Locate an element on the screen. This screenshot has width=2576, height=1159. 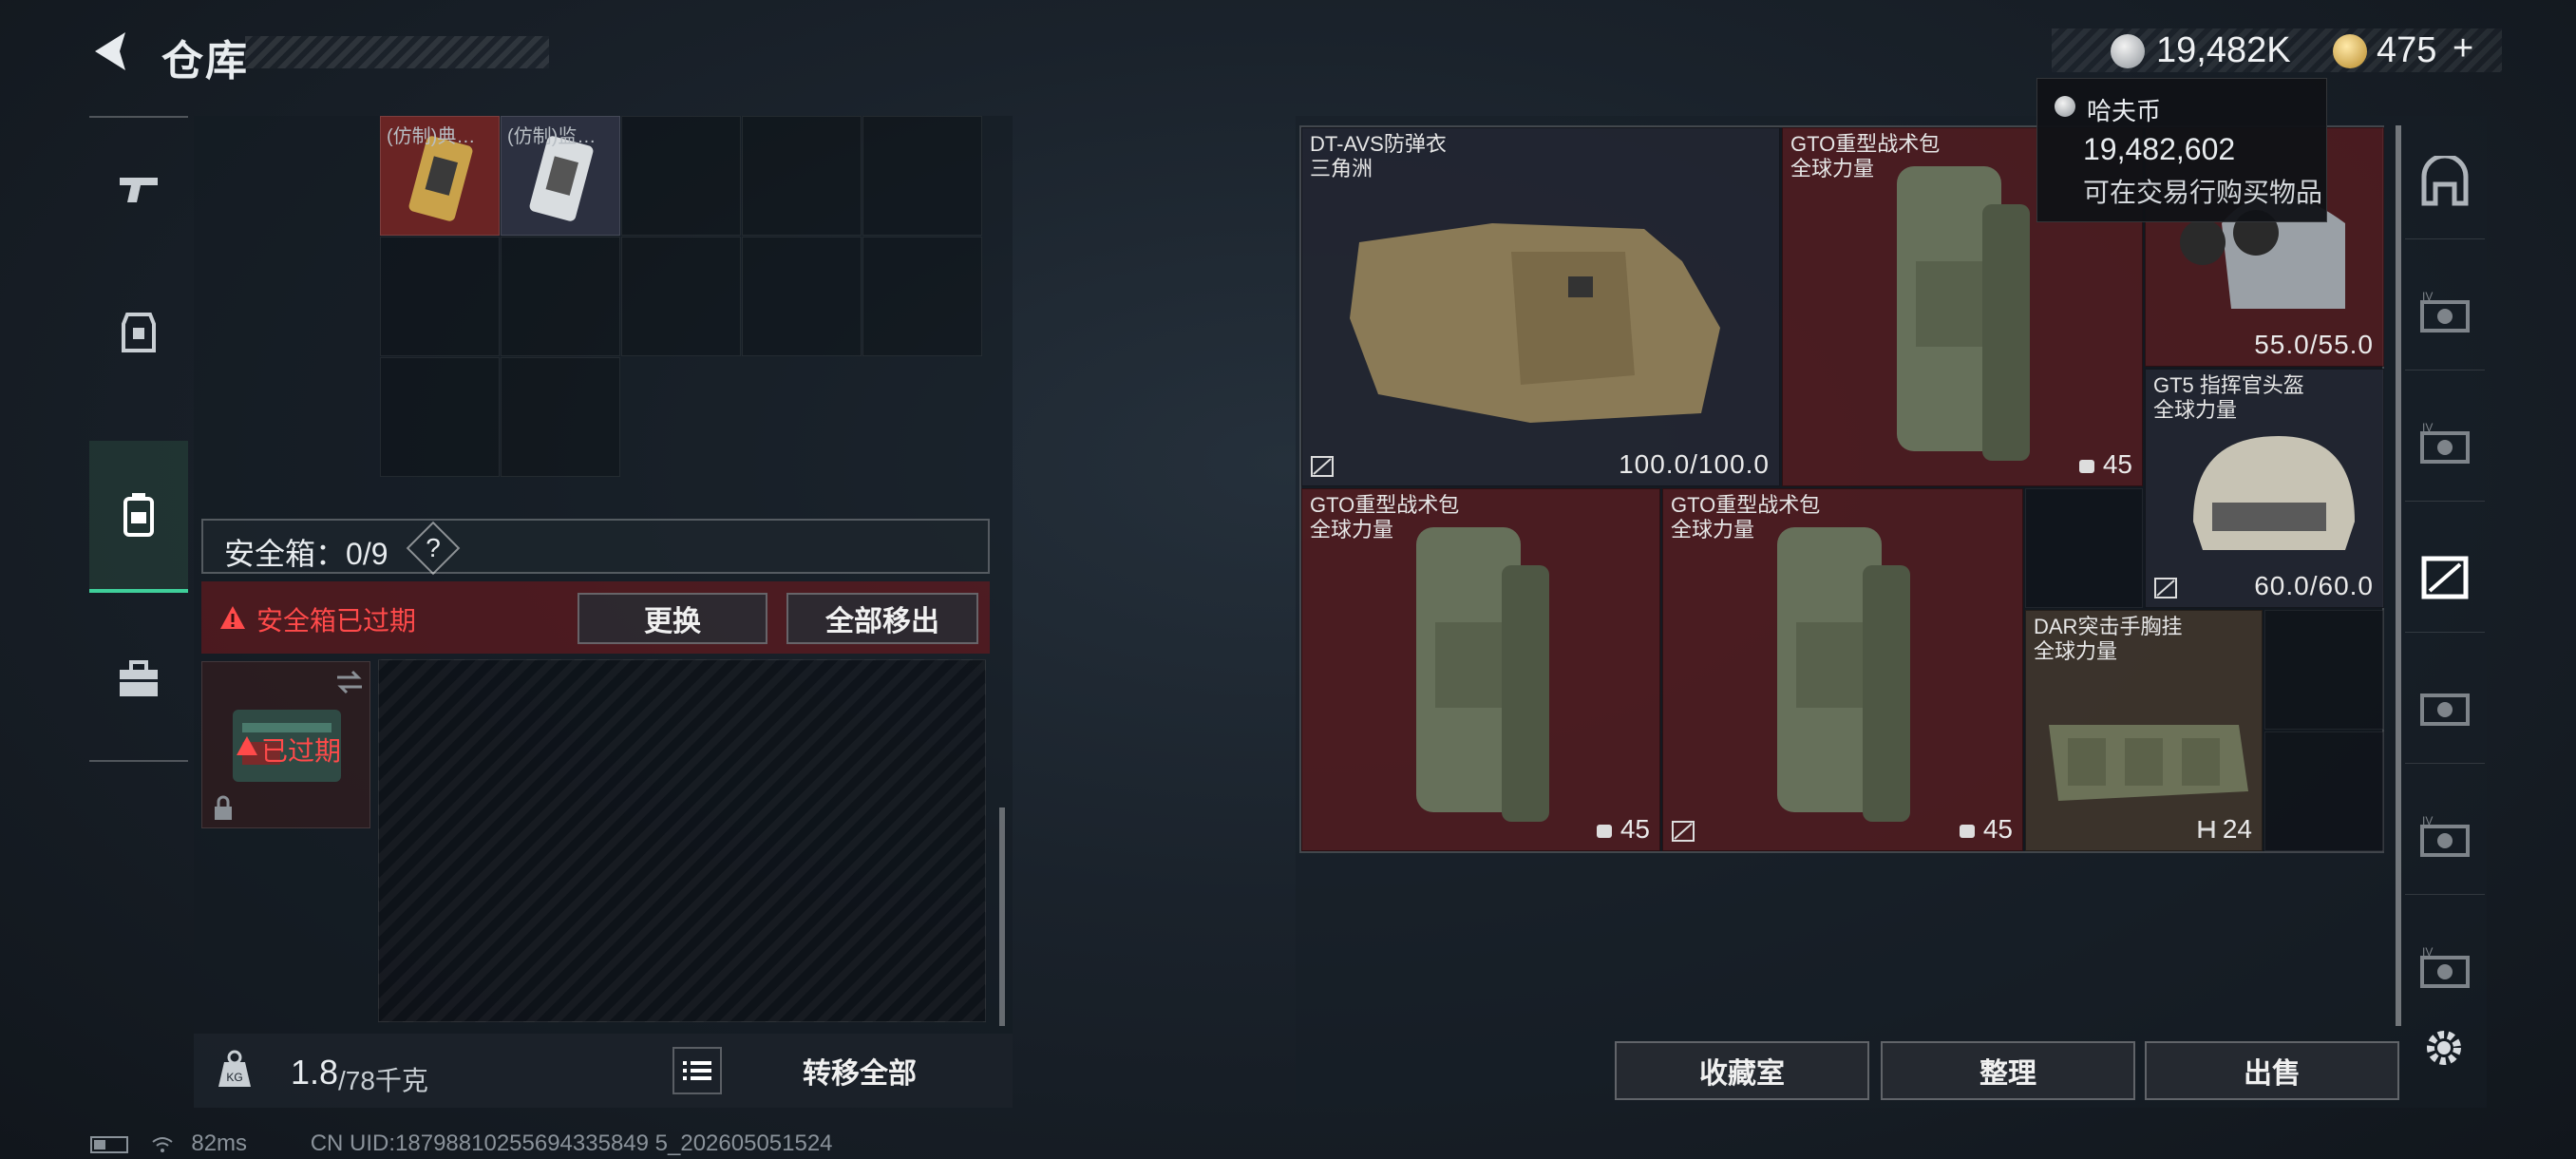
stash-item-armor-vest: DT-AVS防弹衣 三角洲 100.0/100.0 is located at coordinates (1540, 306).